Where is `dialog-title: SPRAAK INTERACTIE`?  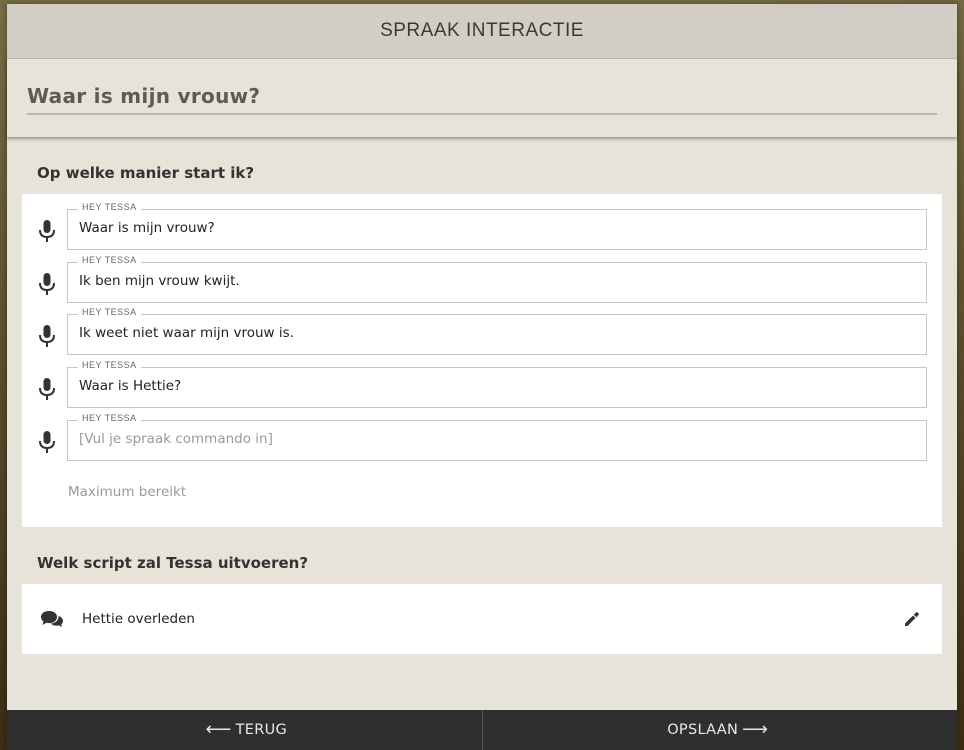
dialog-title: SPRAAK INTERACTIE is located at coordinates (482, 30).